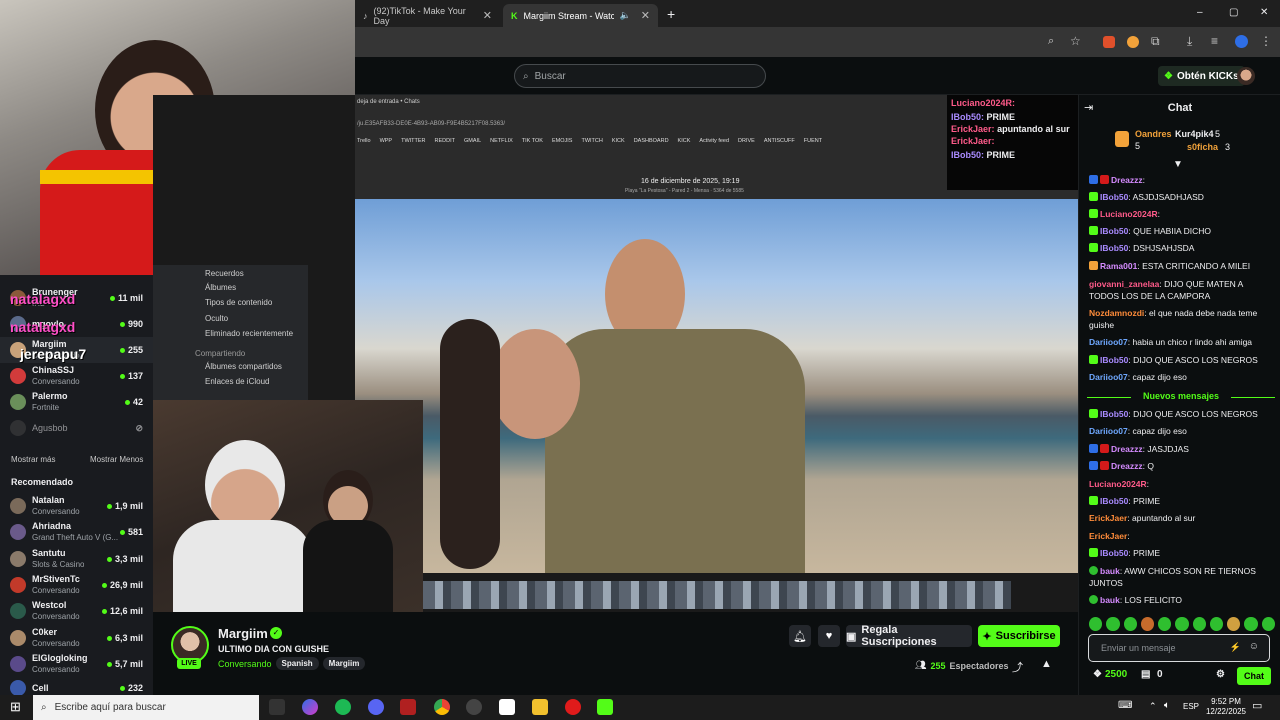  What do you see at coordinates (1125, 705) in the screenshot?
I see `keyboard-icon: ⌨` at bounding box center [1125, 705].